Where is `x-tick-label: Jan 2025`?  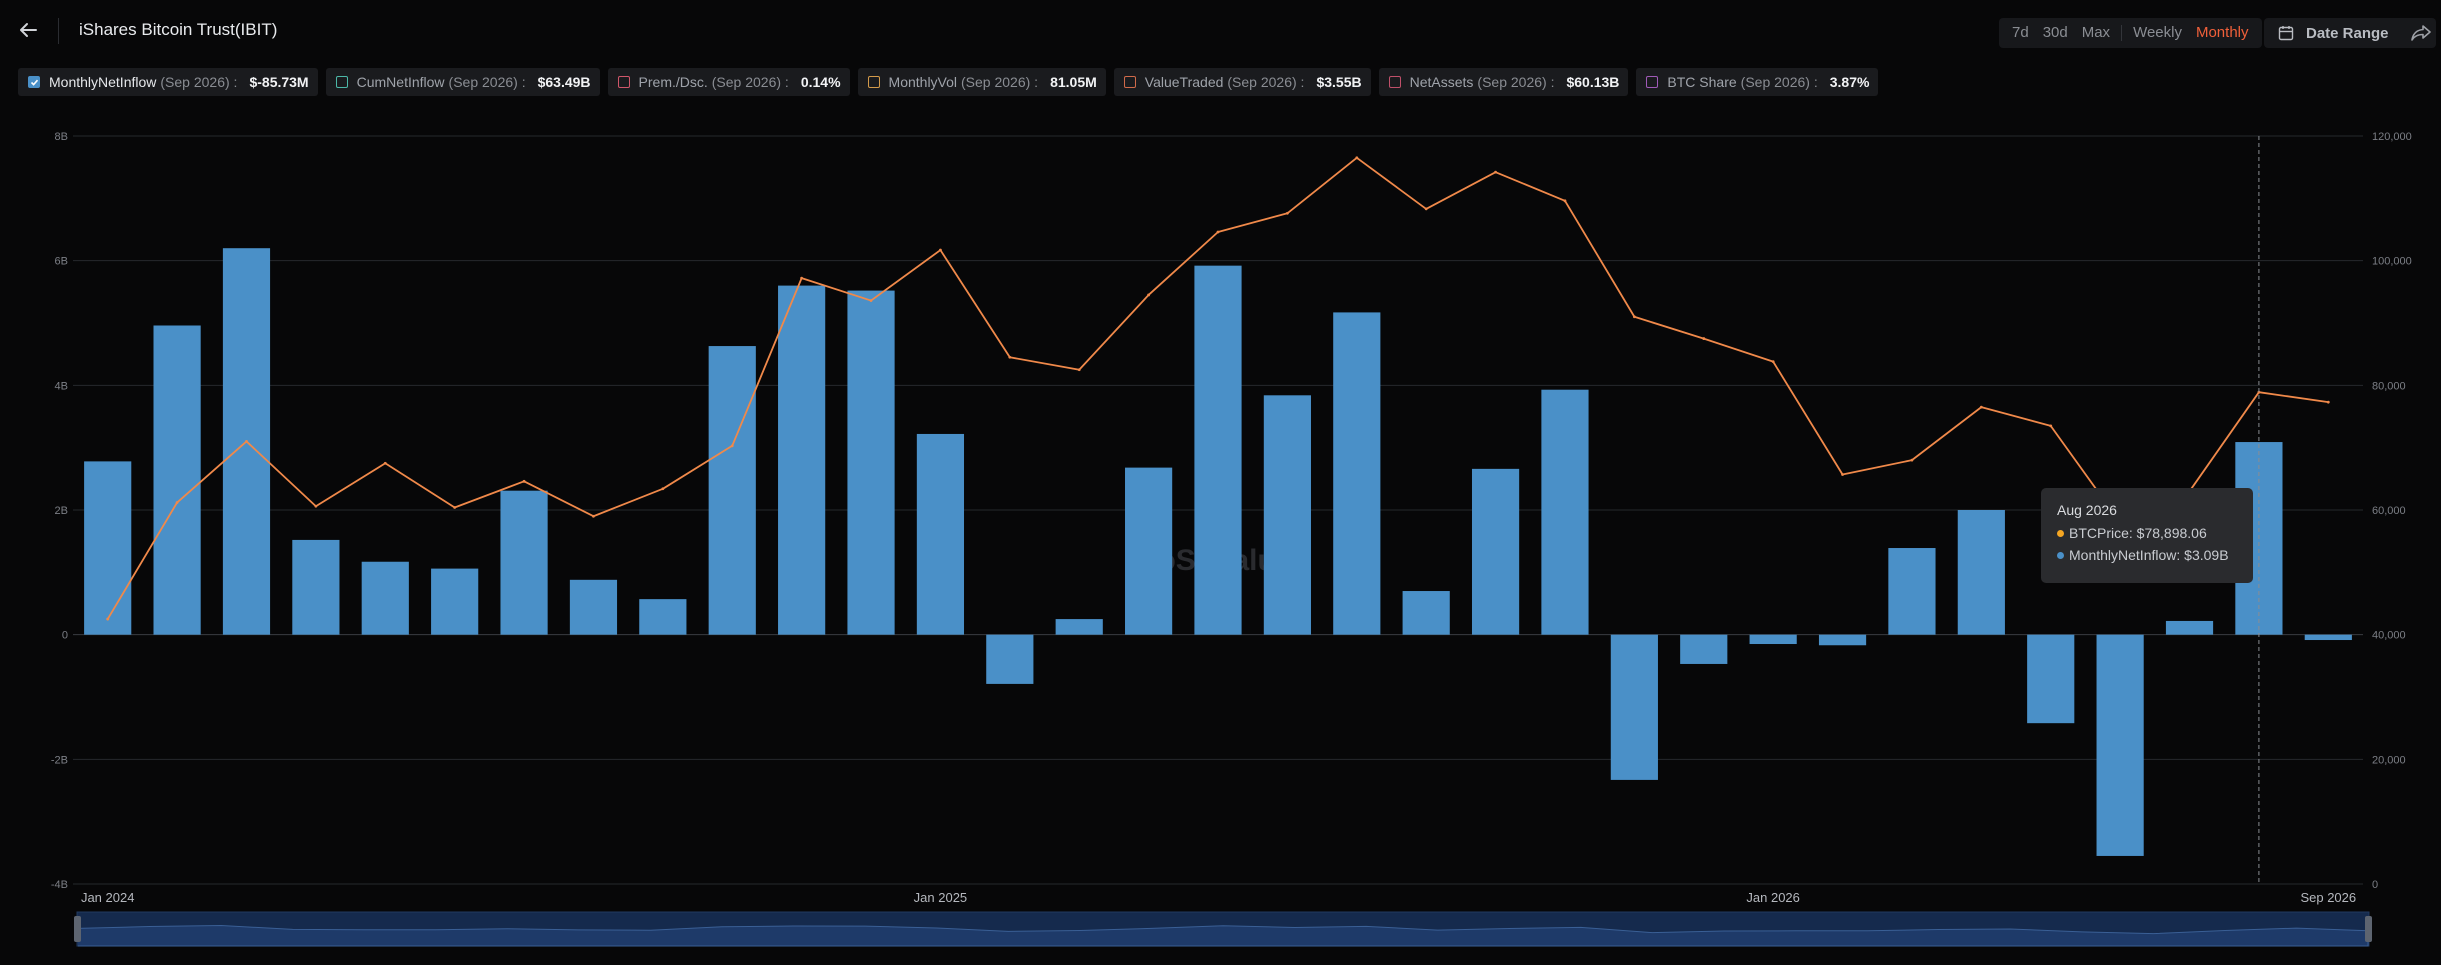 x-tick-label: Jan 2025 is located at coordinates (941, 897).